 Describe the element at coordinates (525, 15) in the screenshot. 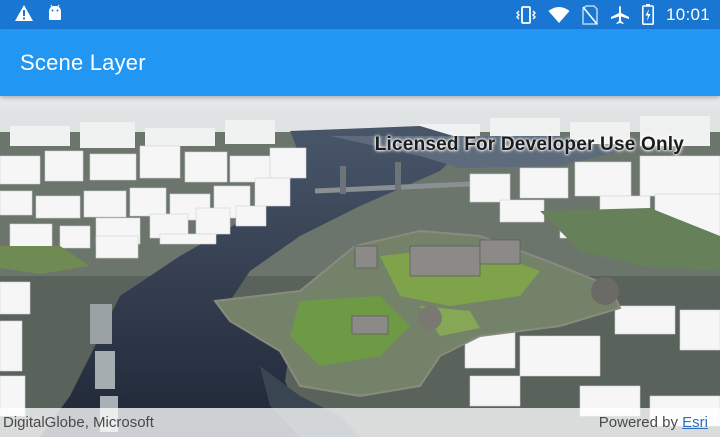

I see `vibrate-icon` at that location.